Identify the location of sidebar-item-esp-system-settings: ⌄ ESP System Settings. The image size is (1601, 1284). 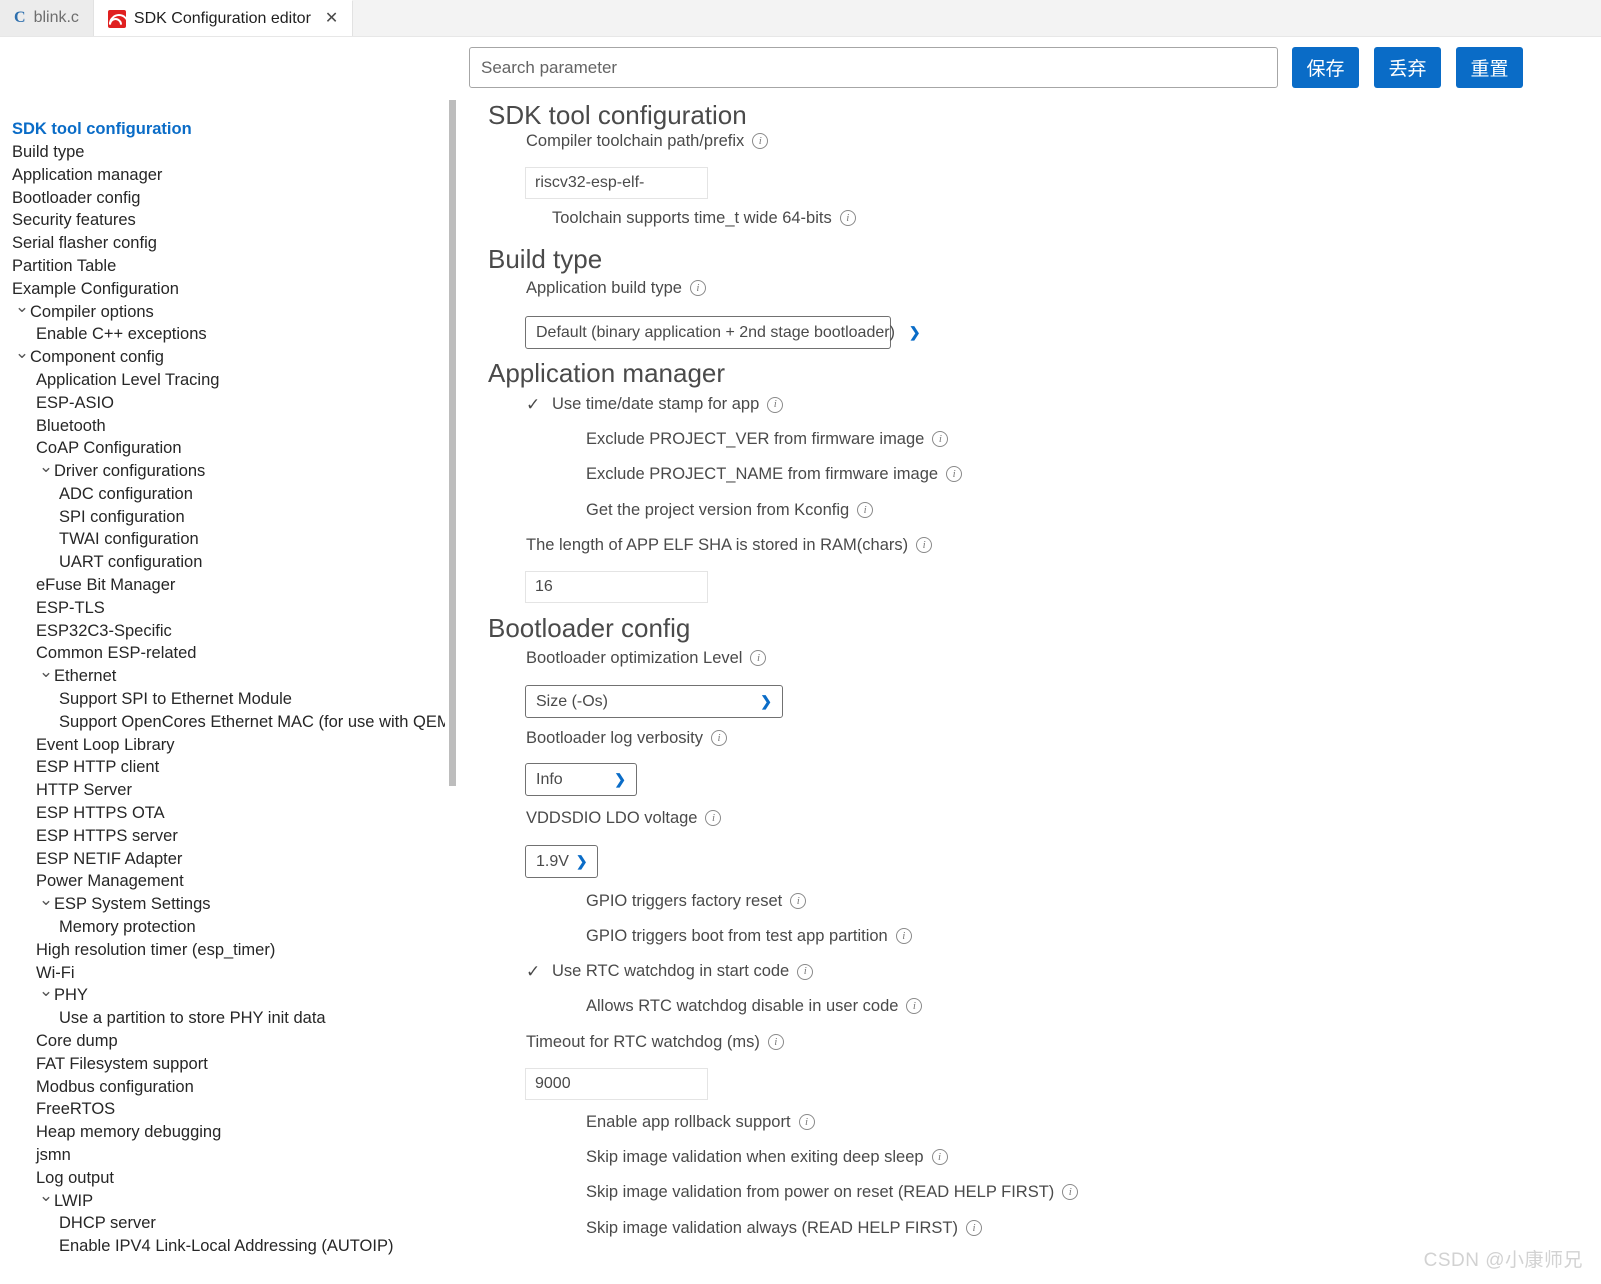
(222, 903).